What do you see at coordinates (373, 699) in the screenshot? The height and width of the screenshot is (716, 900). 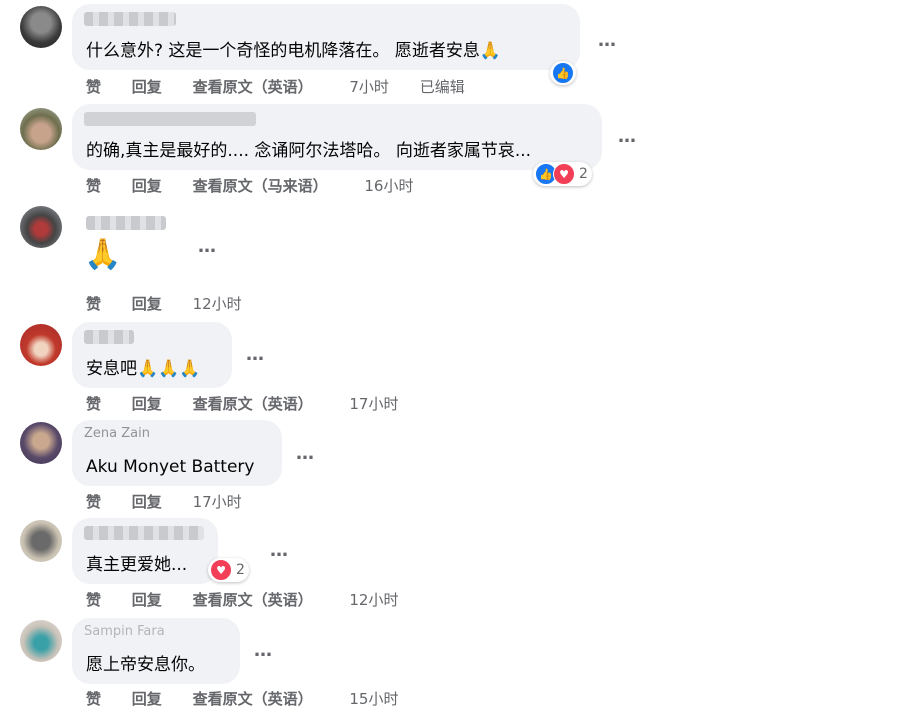 I see `comment-time: 15小时` at bounding box center [373, 699].